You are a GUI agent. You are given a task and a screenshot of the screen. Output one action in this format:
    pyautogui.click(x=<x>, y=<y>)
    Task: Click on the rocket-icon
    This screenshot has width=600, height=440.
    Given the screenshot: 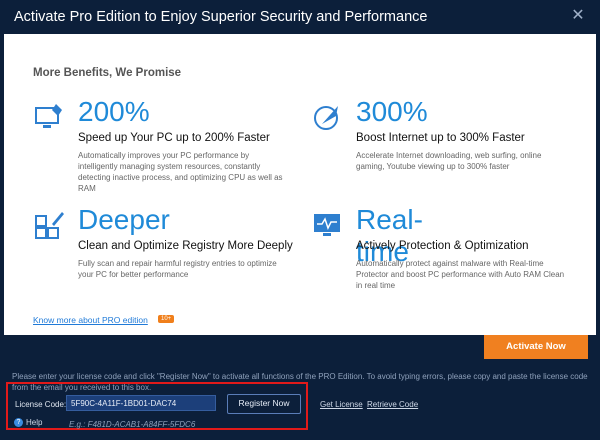 What is the action you would take?
    pyautogui.click(x=326, y=118)
    